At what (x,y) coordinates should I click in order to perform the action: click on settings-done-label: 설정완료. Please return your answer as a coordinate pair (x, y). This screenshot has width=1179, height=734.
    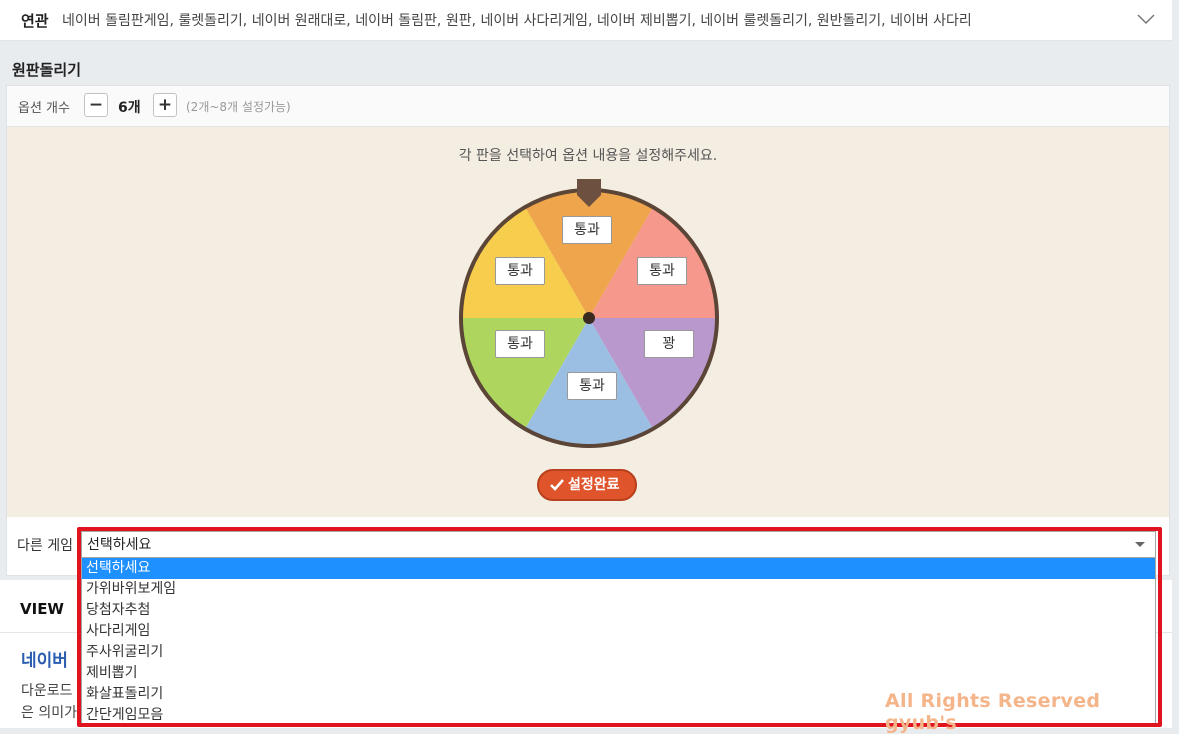
    Looking at the image, I should click on (594, 485).